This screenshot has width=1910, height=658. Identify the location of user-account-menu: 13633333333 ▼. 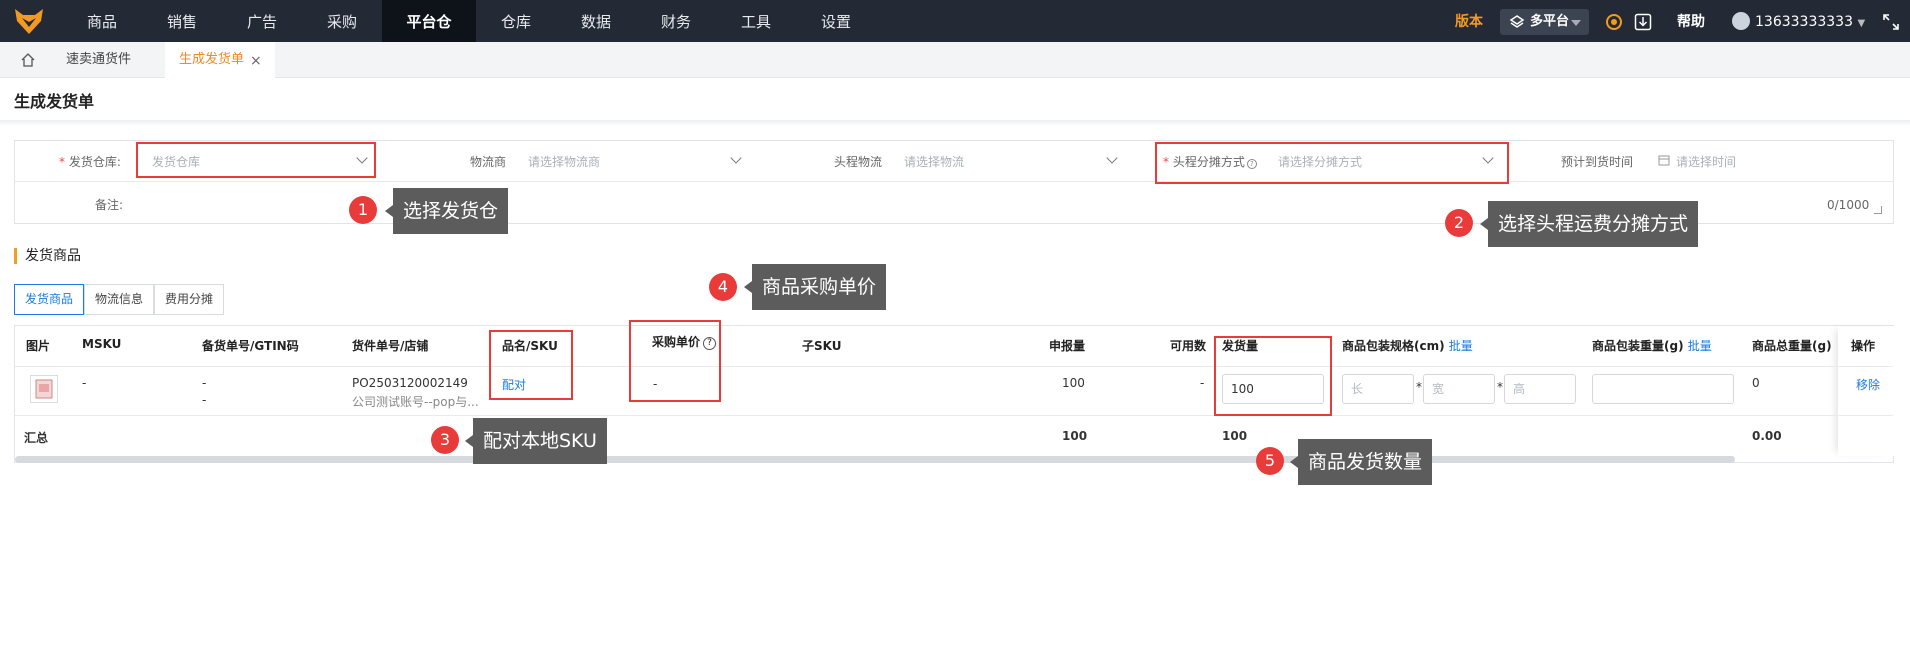
(1810, 23).